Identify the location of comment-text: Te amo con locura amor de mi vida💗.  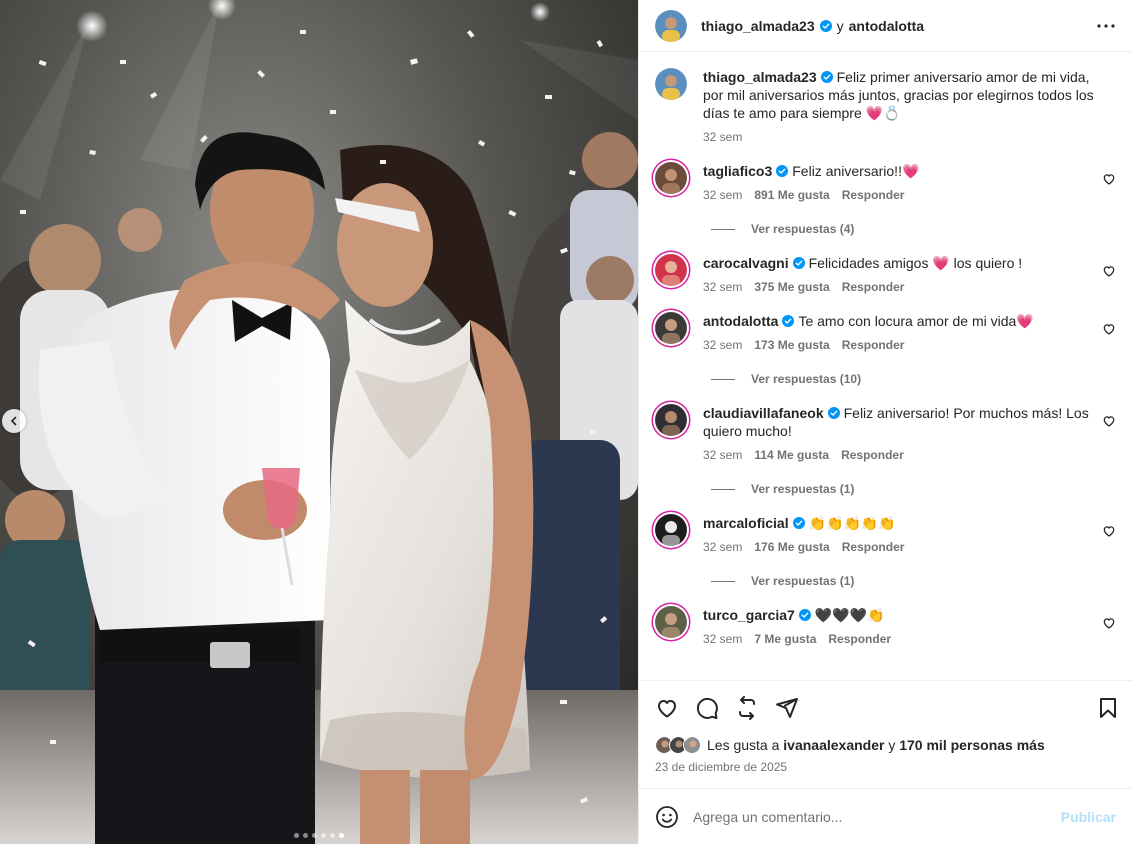
(916, 321).